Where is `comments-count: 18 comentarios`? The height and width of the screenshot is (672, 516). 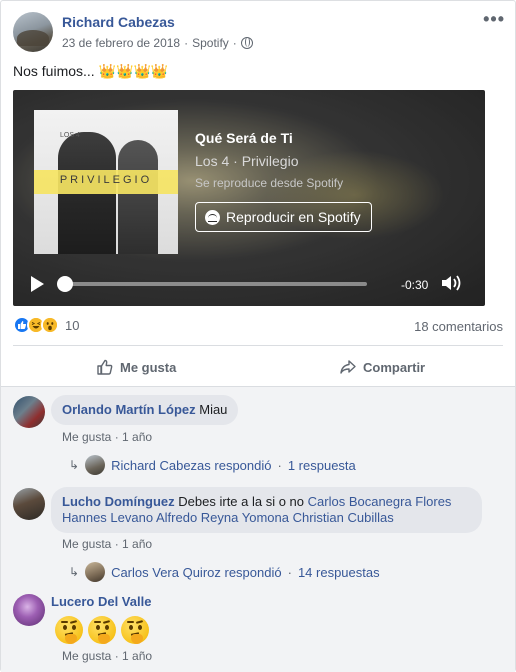 comments-count: 18 comentarios is located at coordinates (458, 326).